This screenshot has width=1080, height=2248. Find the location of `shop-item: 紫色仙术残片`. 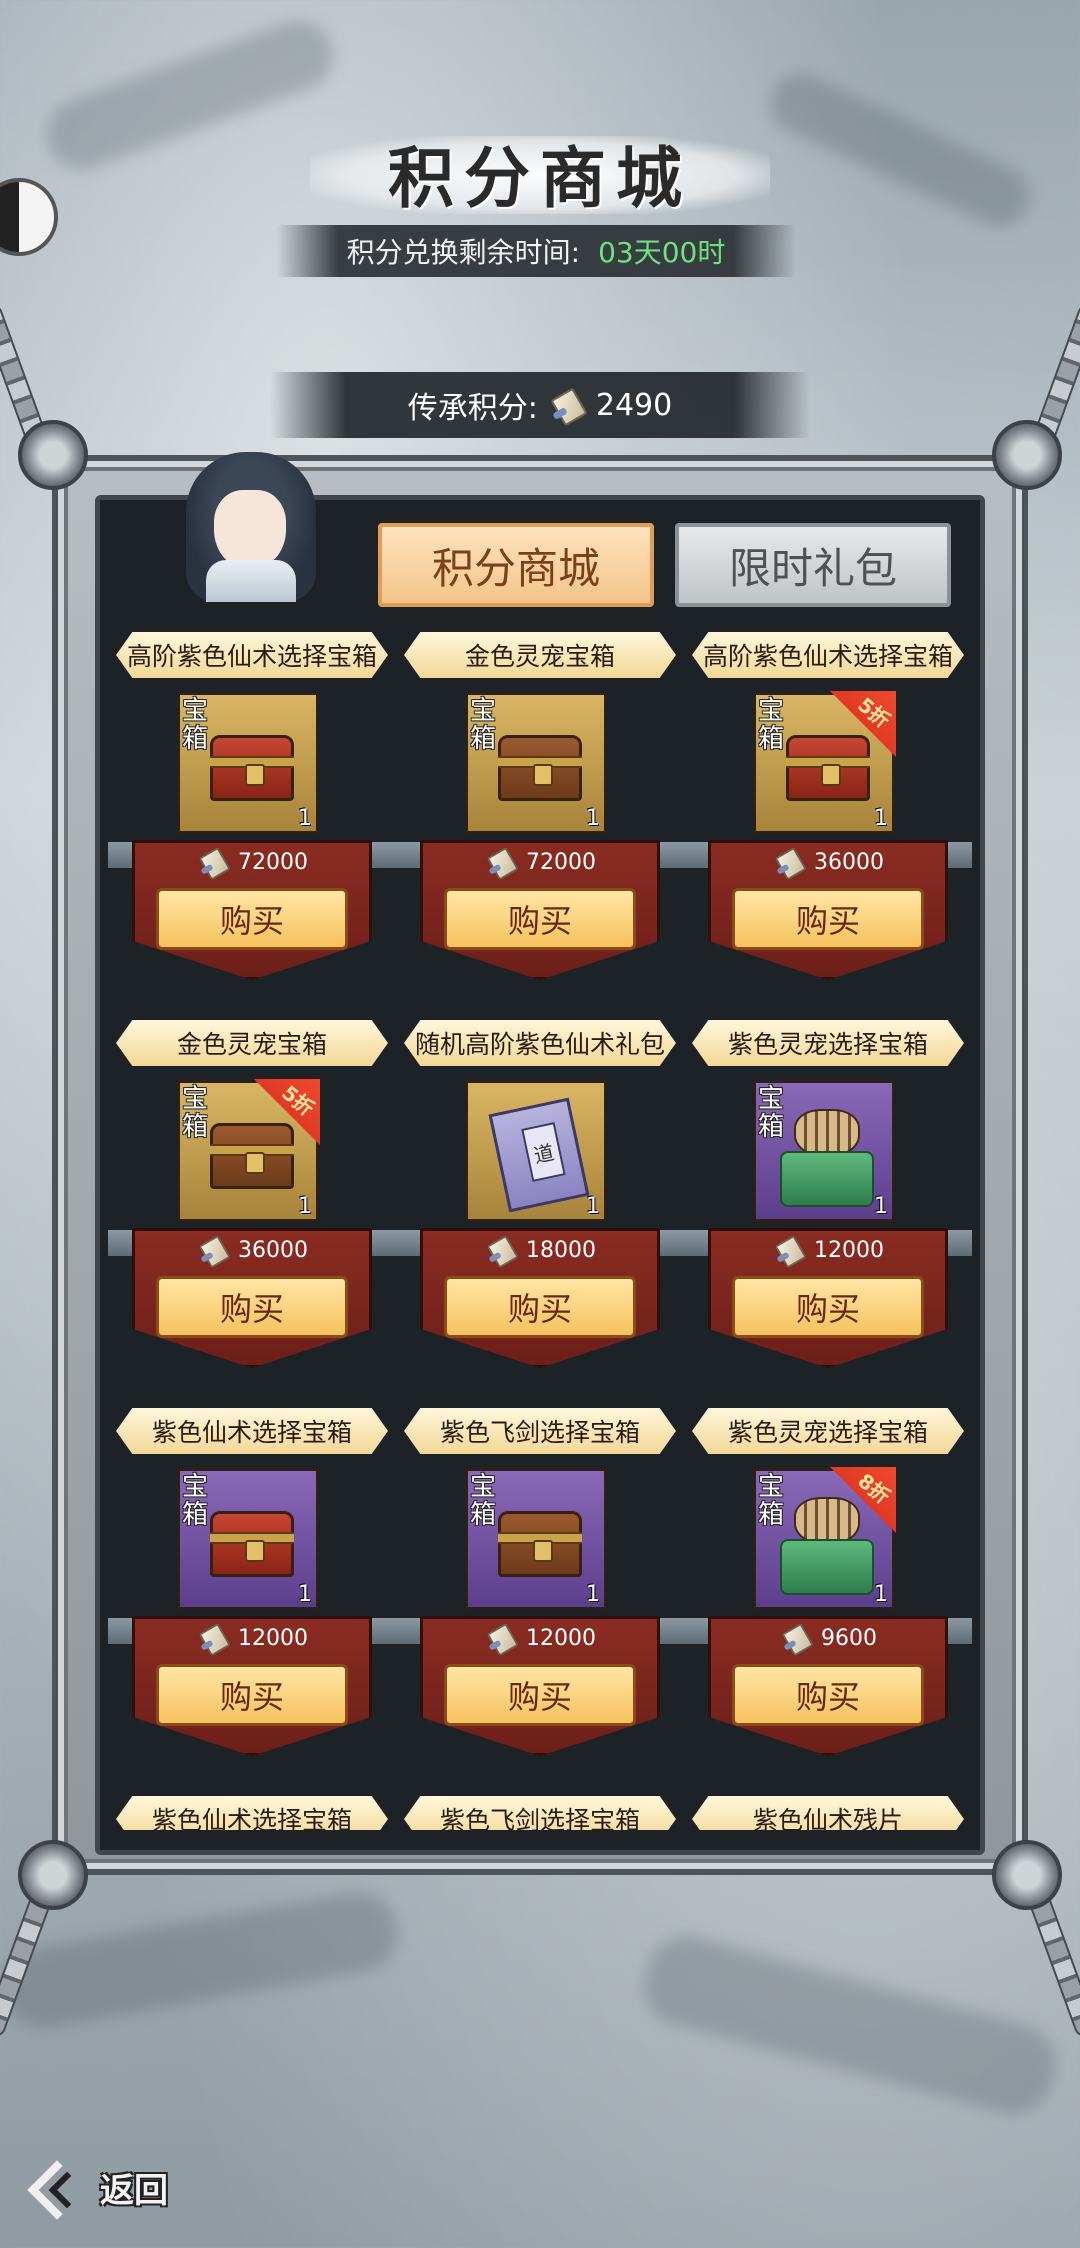

shop-item: 紫色仙术残片 is located at coordinates (828, 1813).